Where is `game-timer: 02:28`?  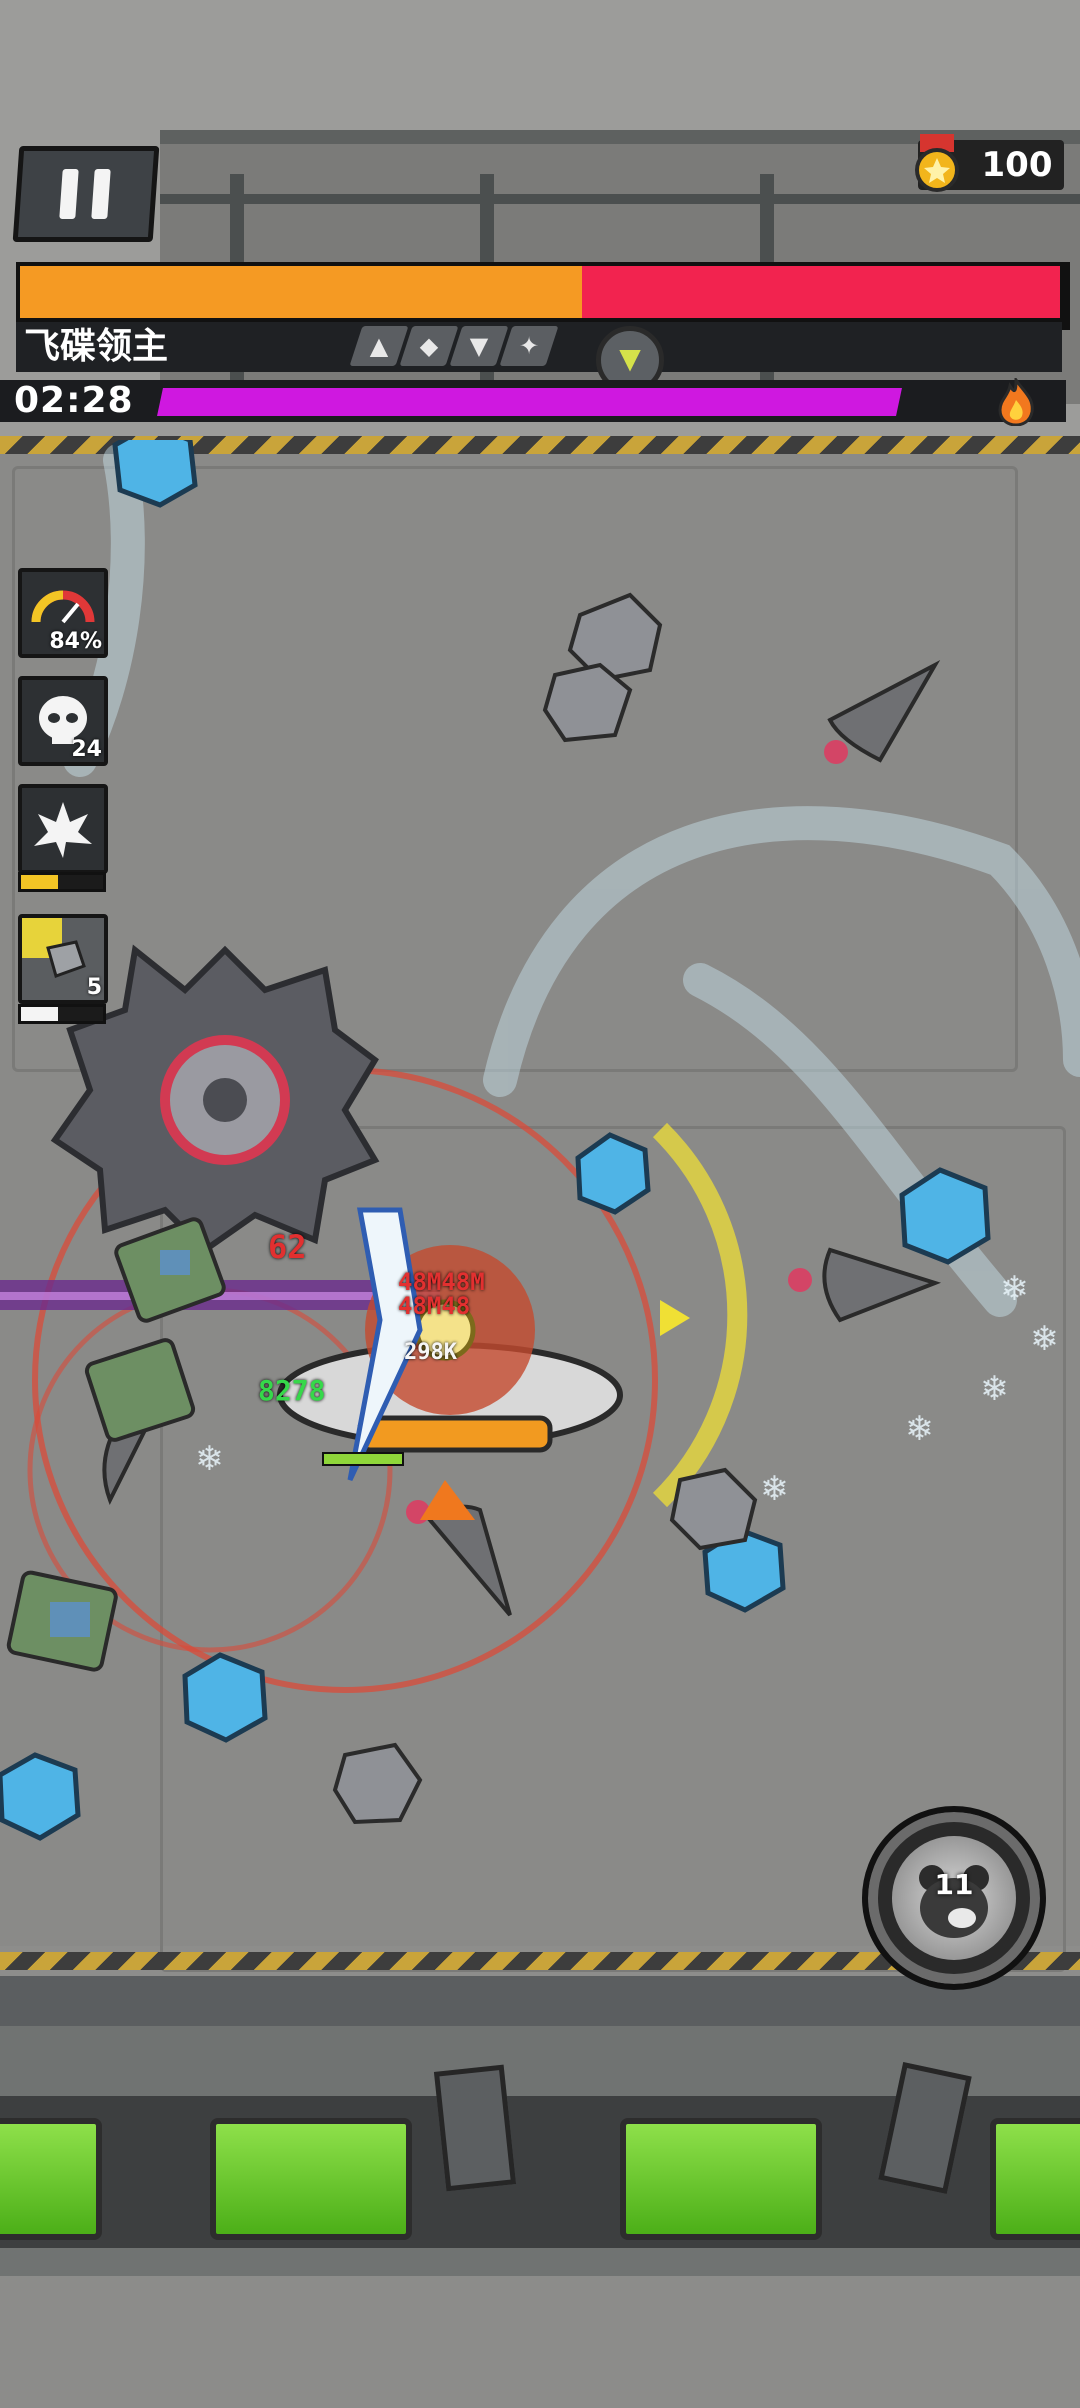 game-timer: 02:28 is located at coordinates (74, 400).